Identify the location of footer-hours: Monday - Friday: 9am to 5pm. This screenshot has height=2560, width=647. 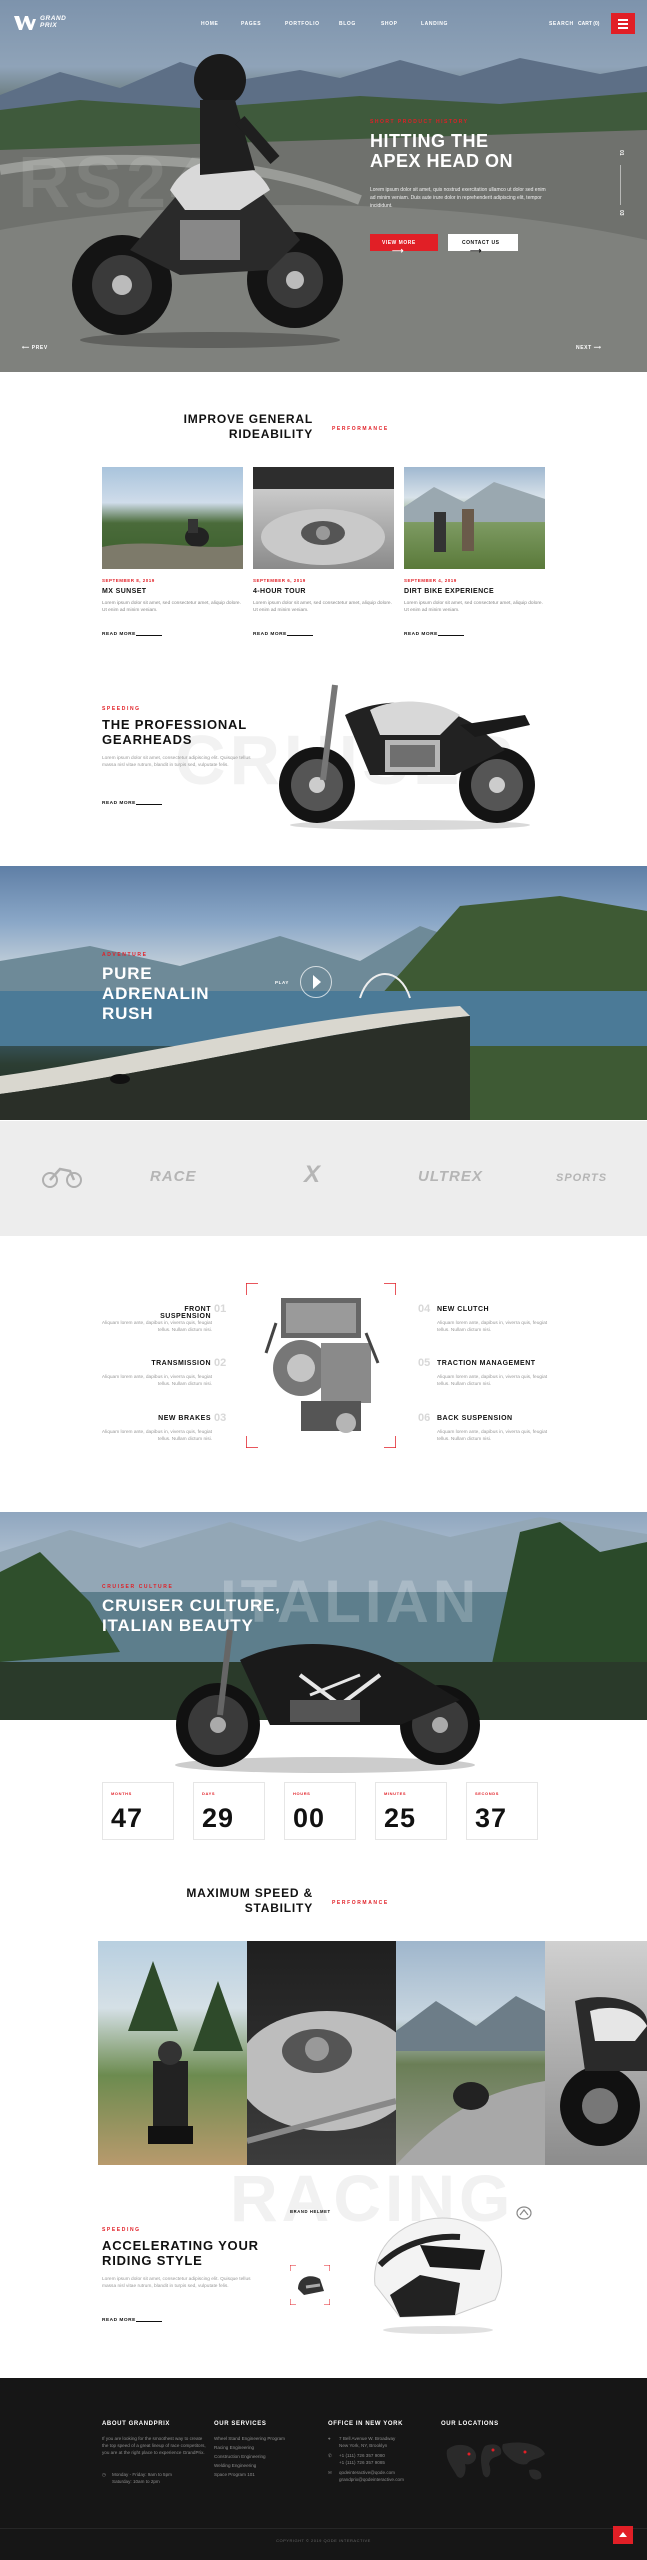
(142, 2474).